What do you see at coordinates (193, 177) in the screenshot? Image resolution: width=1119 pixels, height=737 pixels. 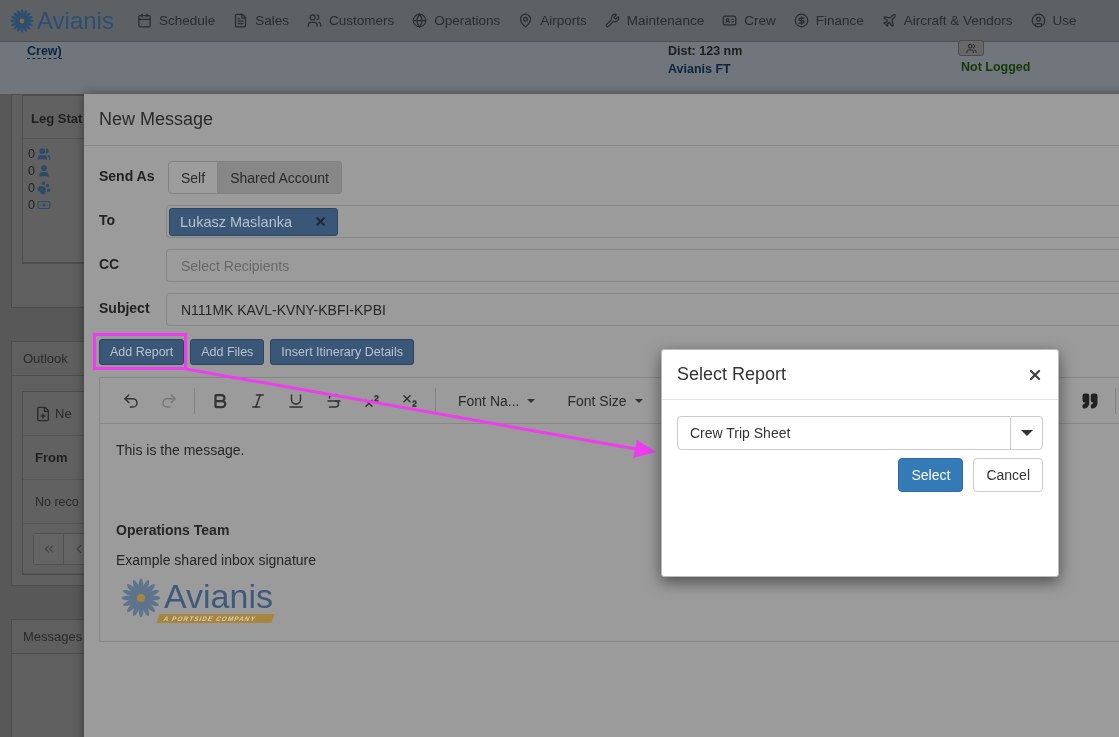 I see `send-as-option: Self` at bounding box center [193, 177].